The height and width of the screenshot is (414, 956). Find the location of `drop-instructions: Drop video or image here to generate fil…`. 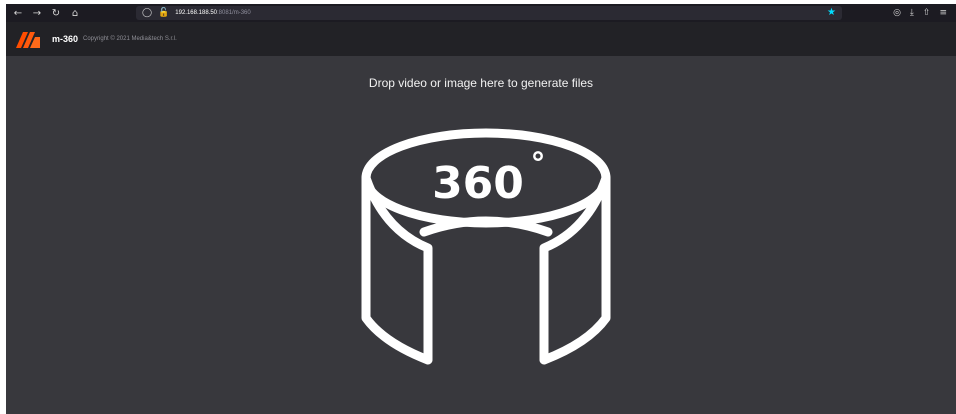

drop-instructions: Drop video or image here to generate fil… is located at coordinates (481, 83).